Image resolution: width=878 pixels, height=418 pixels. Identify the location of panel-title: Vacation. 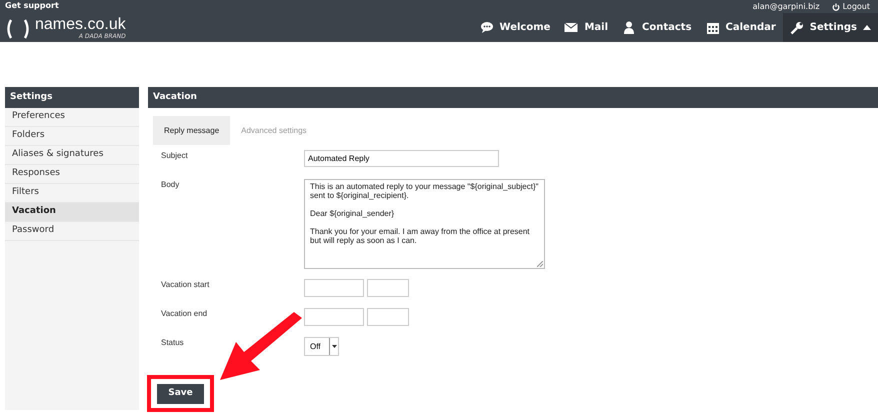
(513, 97).